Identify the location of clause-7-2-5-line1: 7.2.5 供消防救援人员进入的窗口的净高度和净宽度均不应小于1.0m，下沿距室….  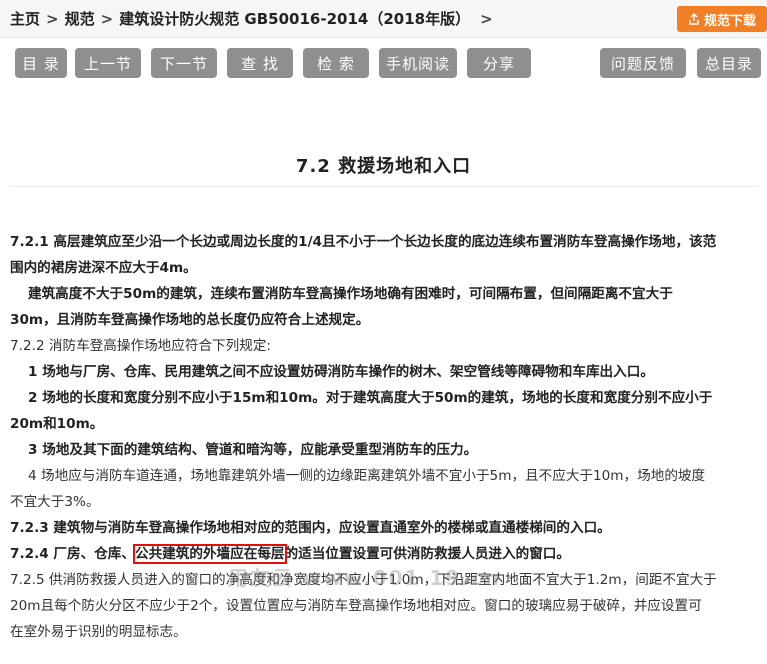
(363, 580).